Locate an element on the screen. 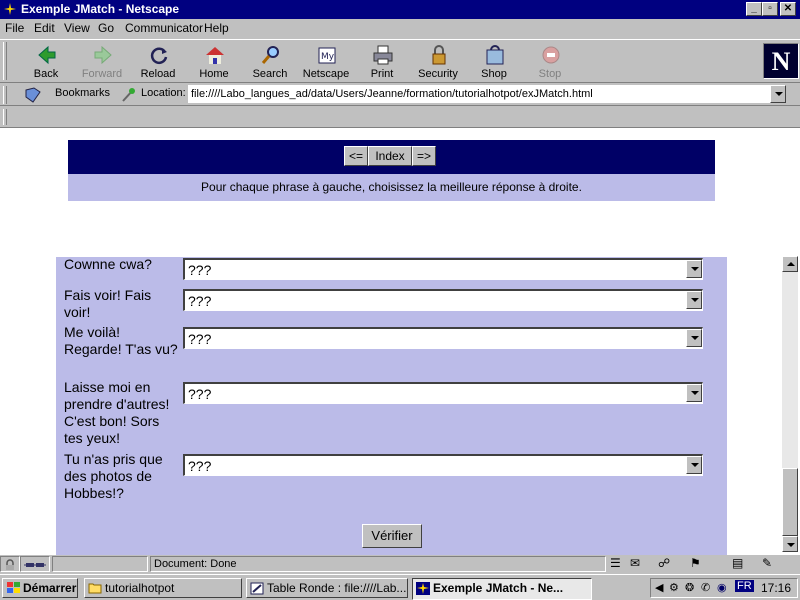  clock: 17:16 is located at coordinates (776, 588).